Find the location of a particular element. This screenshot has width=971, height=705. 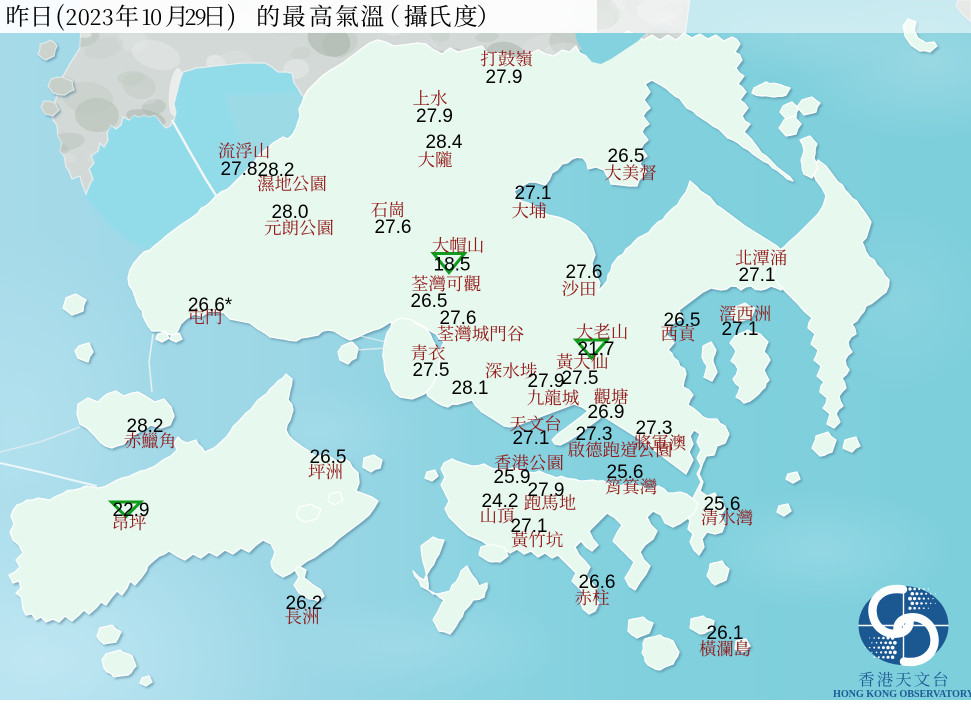

svg-text: 21.7 is located at coordinates (596, 349).